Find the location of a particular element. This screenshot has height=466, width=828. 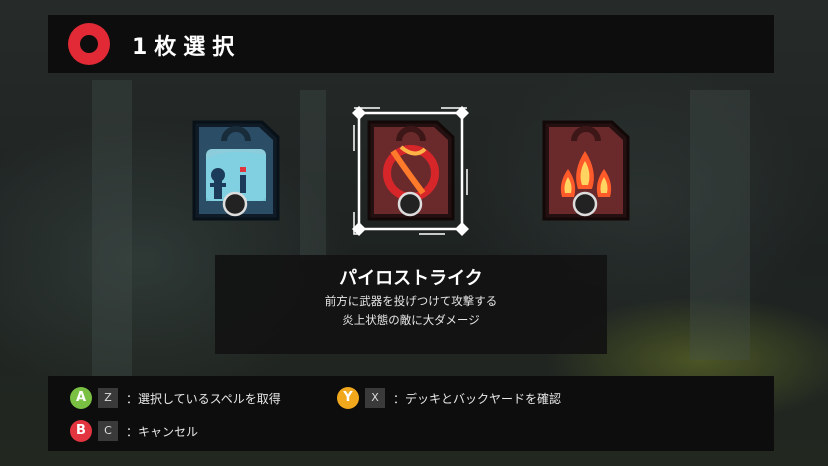

spell-card-ice is located at coordinates (235, 171).